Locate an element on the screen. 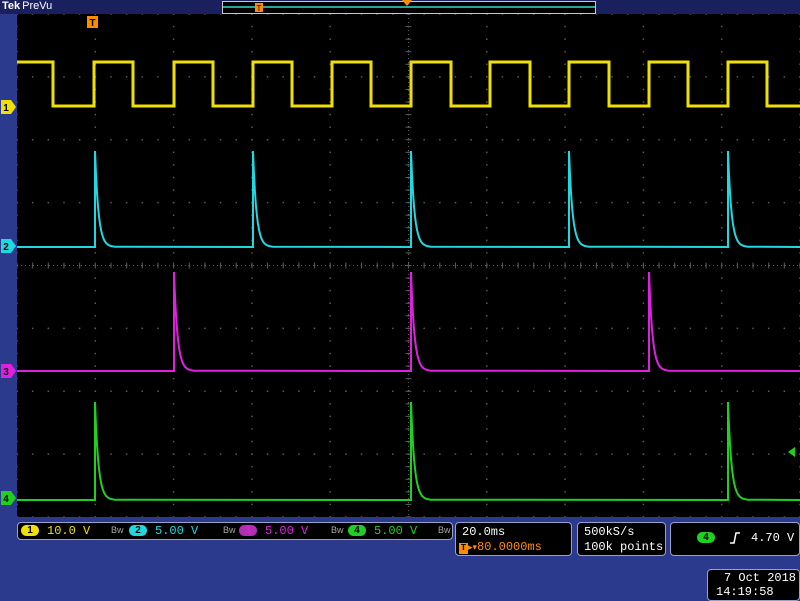  trigger-marker: T is located at coordinates (92, 22).